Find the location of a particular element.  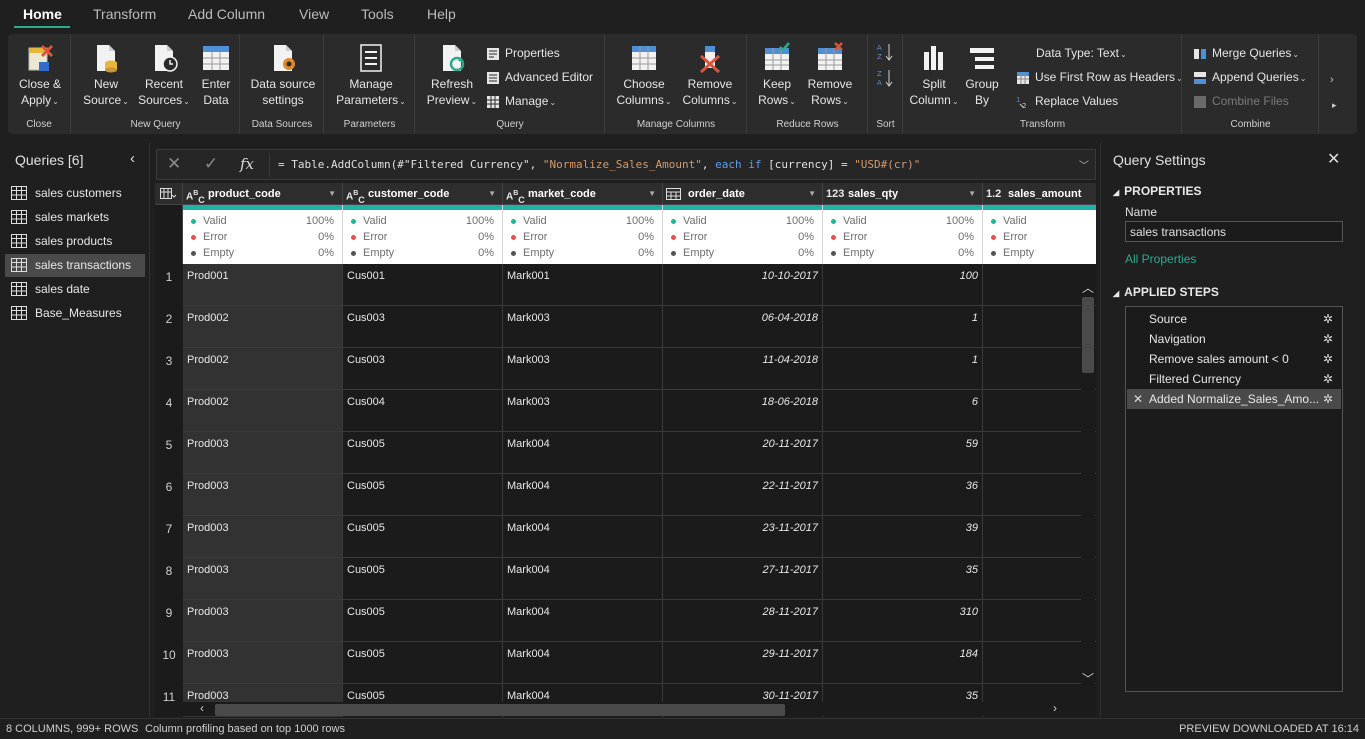

group-by-button: Group By is located at coordinates (982, 75).